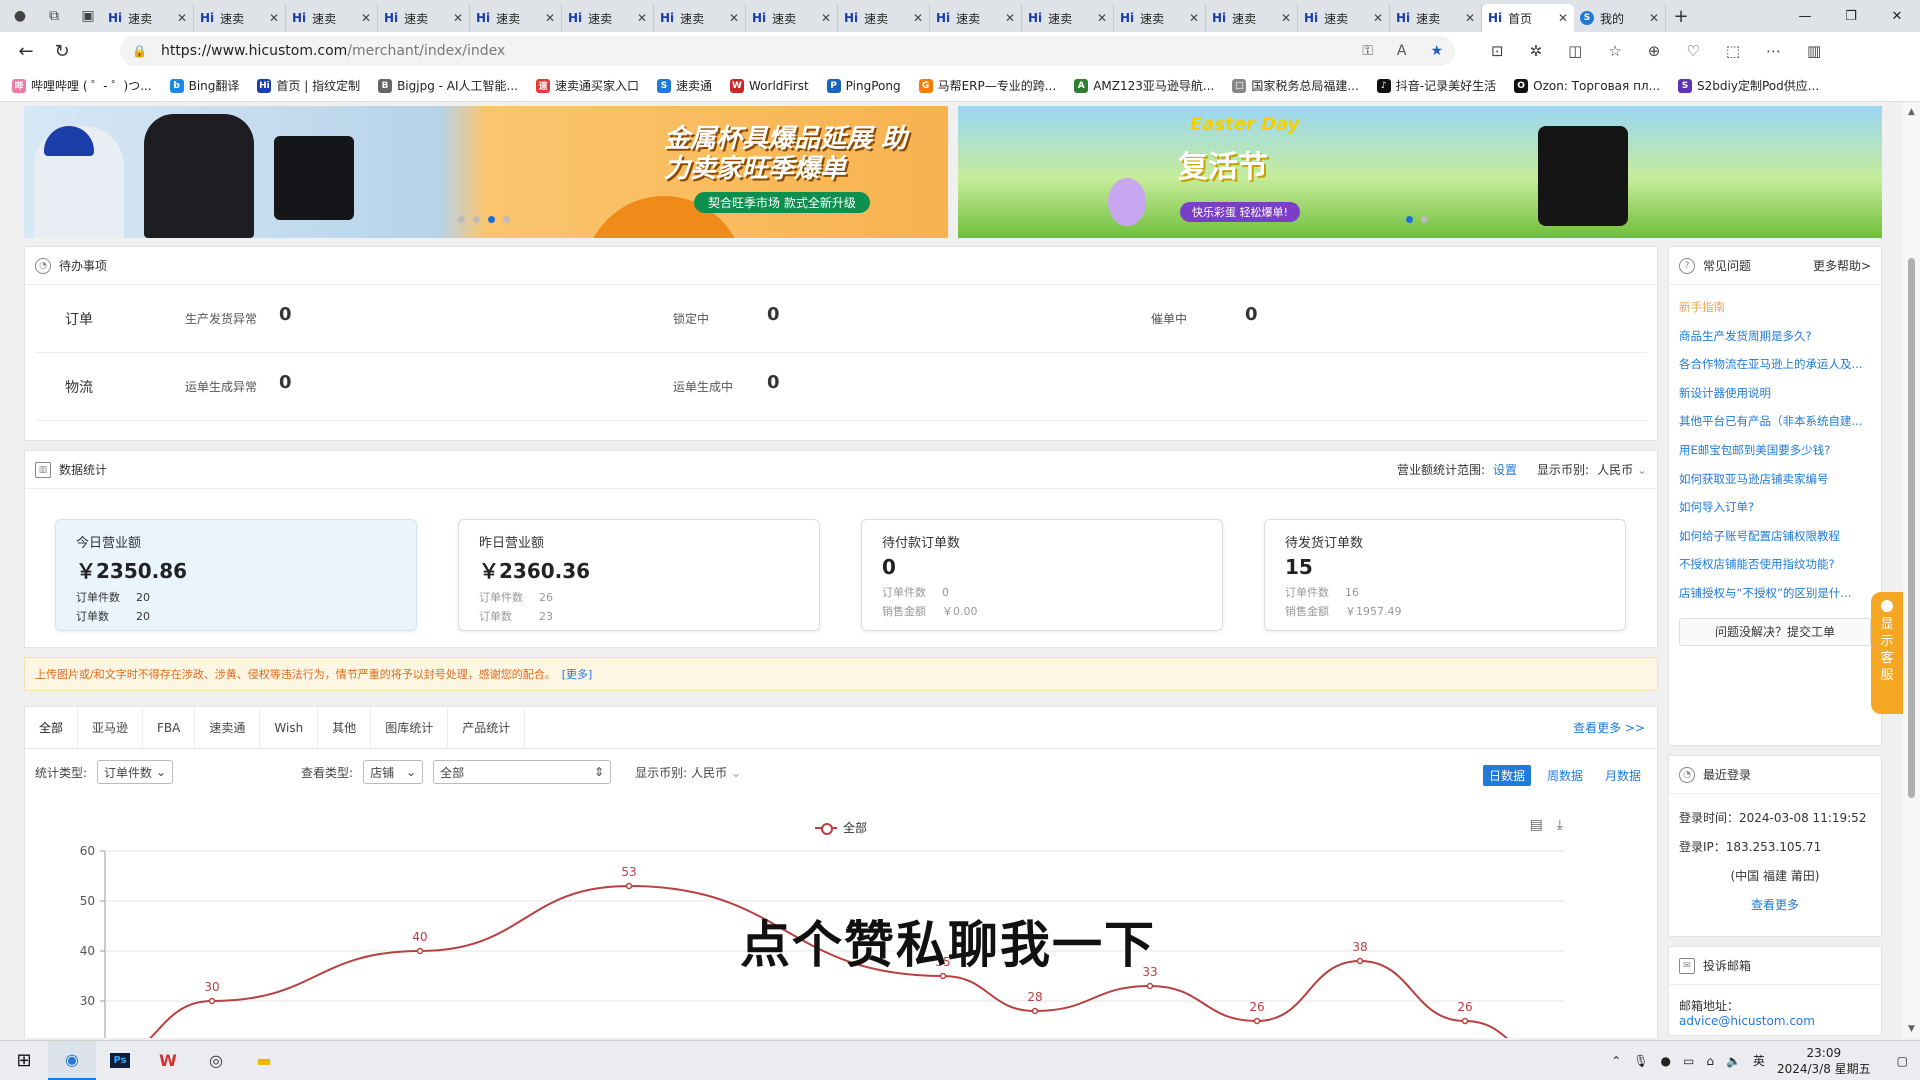 This screenshot has width=1920, height=1080. What do you see at coordinates (1775, 479) in the screenshot?
I see `faq-item: 如何获取亚马逊店铺卖家编号` at bounding box center [1775, 479].